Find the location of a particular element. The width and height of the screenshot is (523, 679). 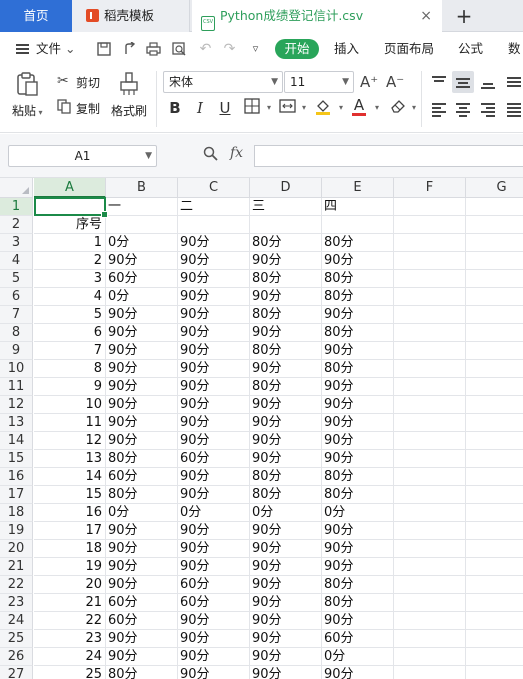

cell-a19: 17 is located at coordinates (70, 531).